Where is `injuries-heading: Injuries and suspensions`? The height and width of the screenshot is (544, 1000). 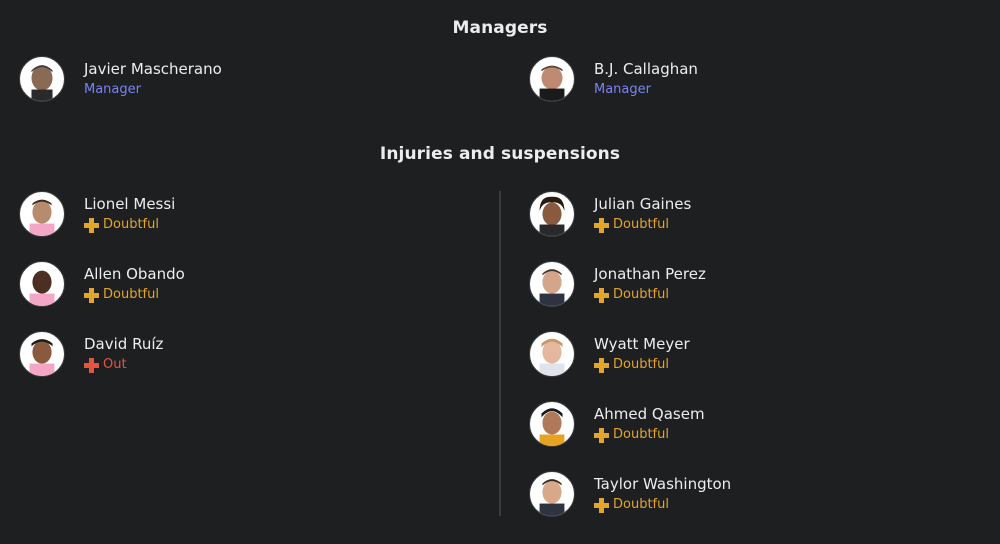 injuries-heading: Injuries and suspensions is located at coordinates (500, 154).